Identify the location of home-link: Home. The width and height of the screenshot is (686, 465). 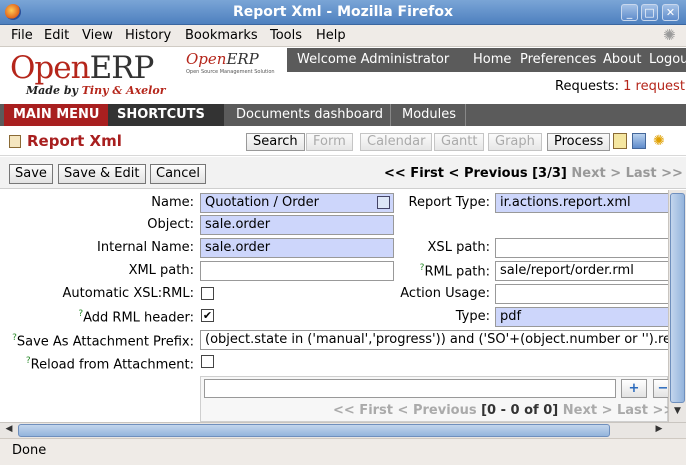
(492, 59).